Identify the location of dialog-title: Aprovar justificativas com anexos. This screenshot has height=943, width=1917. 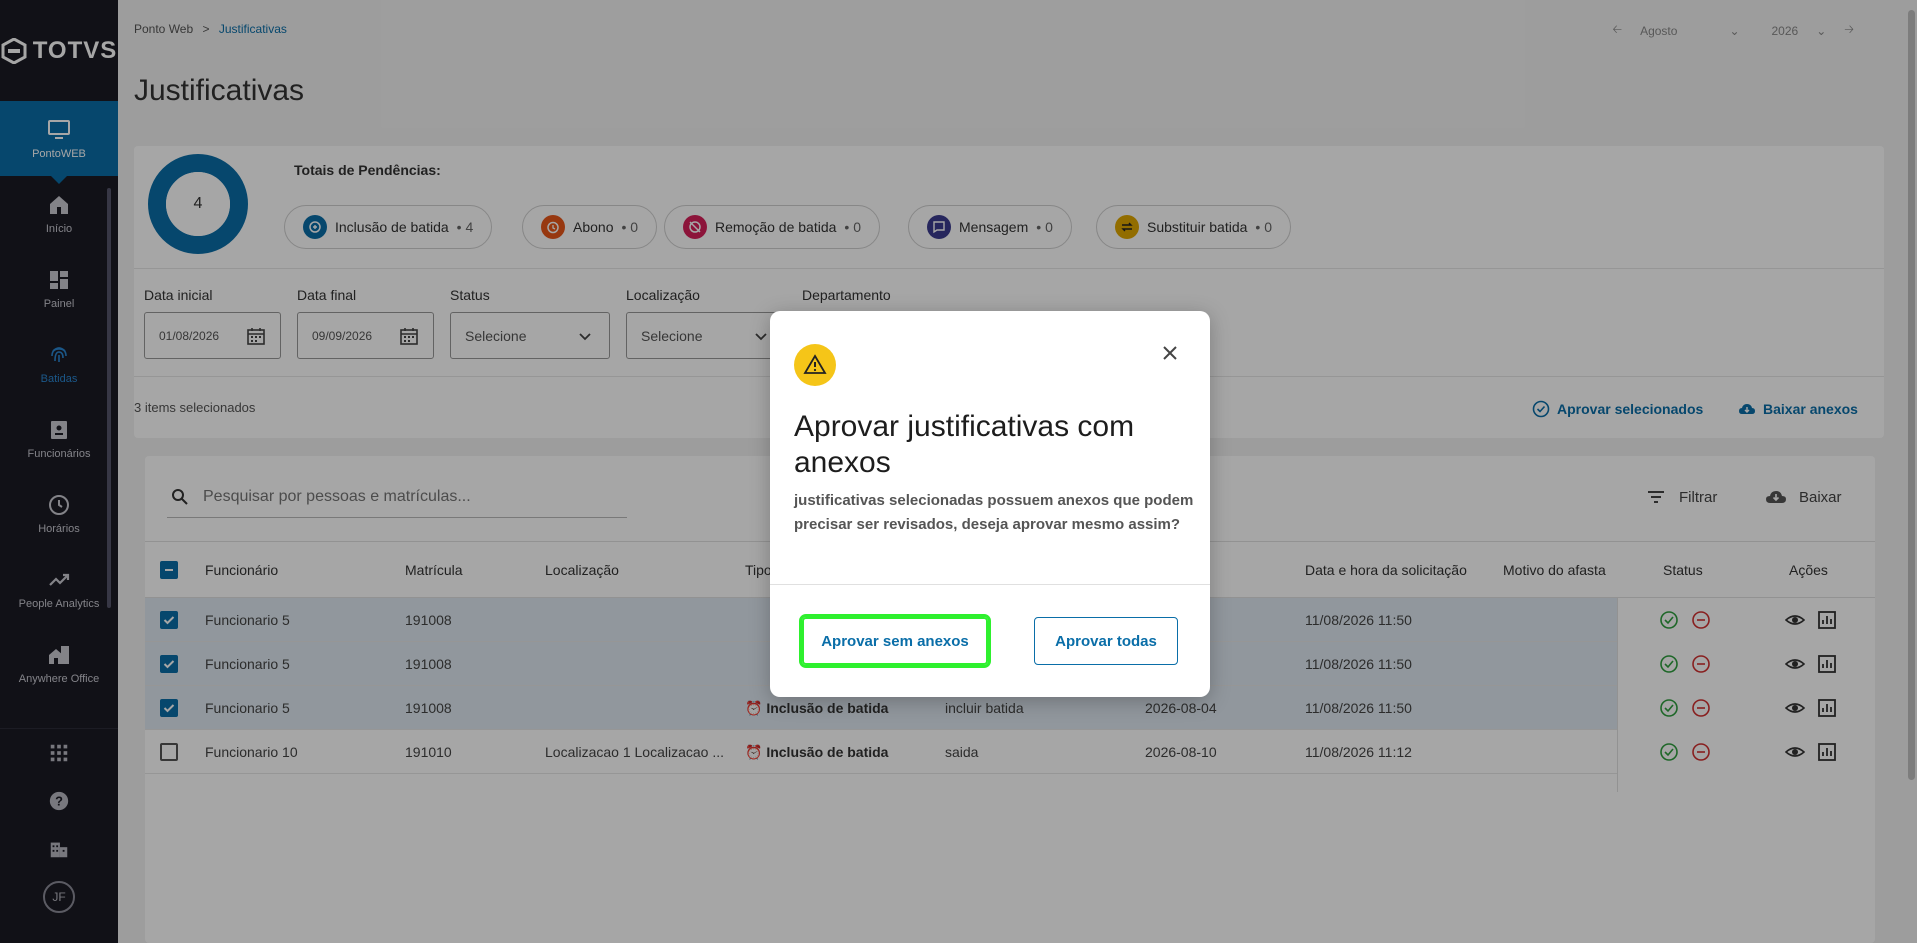
(964, 444).